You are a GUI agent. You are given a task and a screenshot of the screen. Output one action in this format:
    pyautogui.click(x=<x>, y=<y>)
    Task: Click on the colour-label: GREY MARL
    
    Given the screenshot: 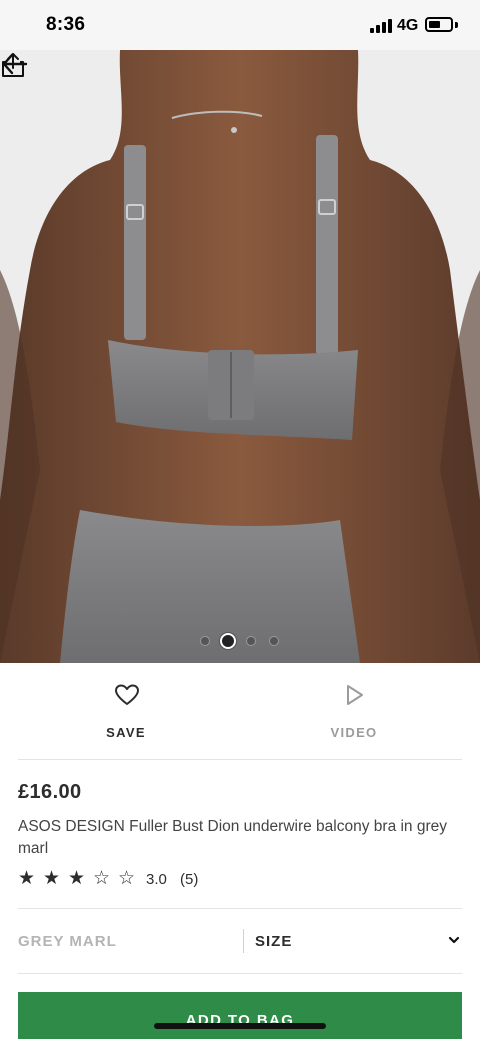 What is the action you would take?
    pyautogui.click(x=67, y=941)
    